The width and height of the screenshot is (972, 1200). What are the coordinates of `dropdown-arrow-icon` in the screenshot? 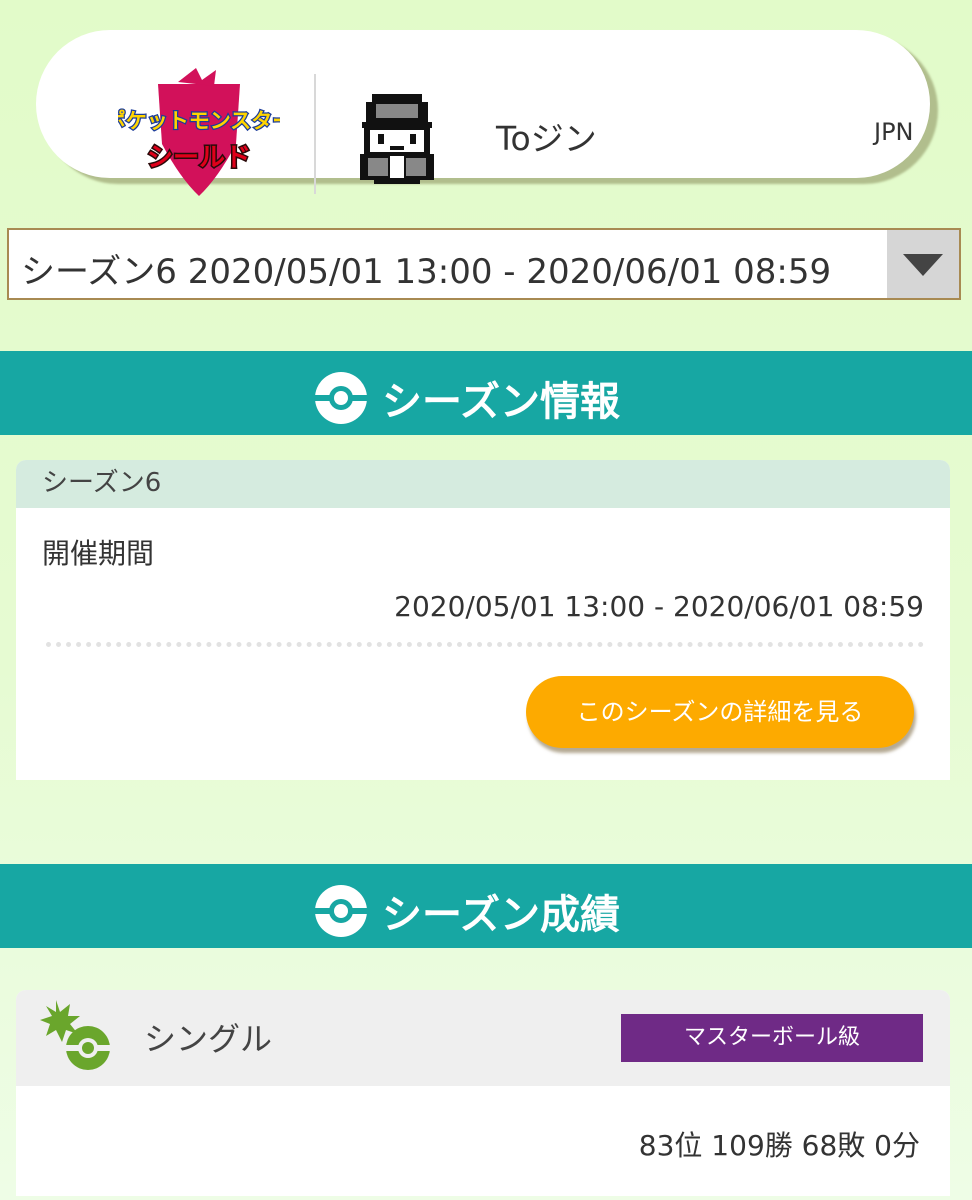 It's located at (923, 265).